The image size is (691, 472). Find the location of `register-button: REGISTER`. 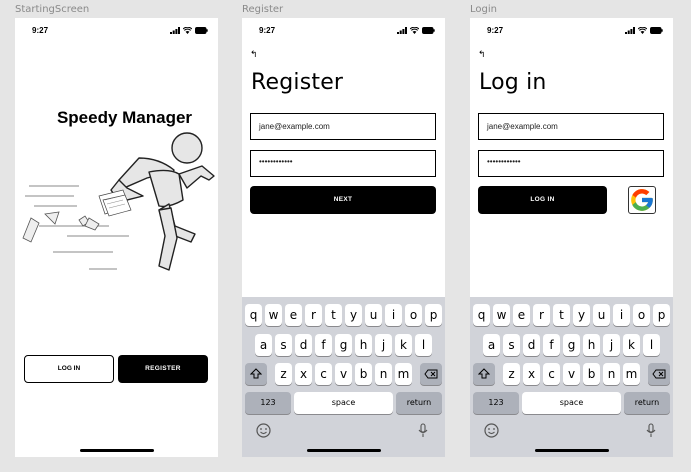

register-button: REGISTER is located at coordinates (163, 369).